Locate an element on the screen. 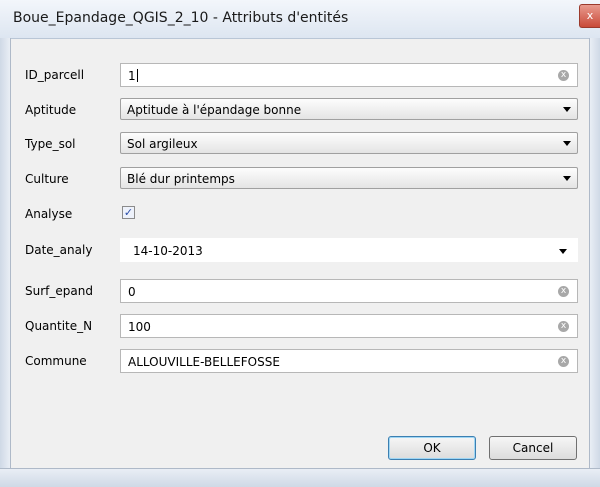 This screenshot has width=600, height=487. type-sol-value: Sol argileux is located at coordinates (162, 144).